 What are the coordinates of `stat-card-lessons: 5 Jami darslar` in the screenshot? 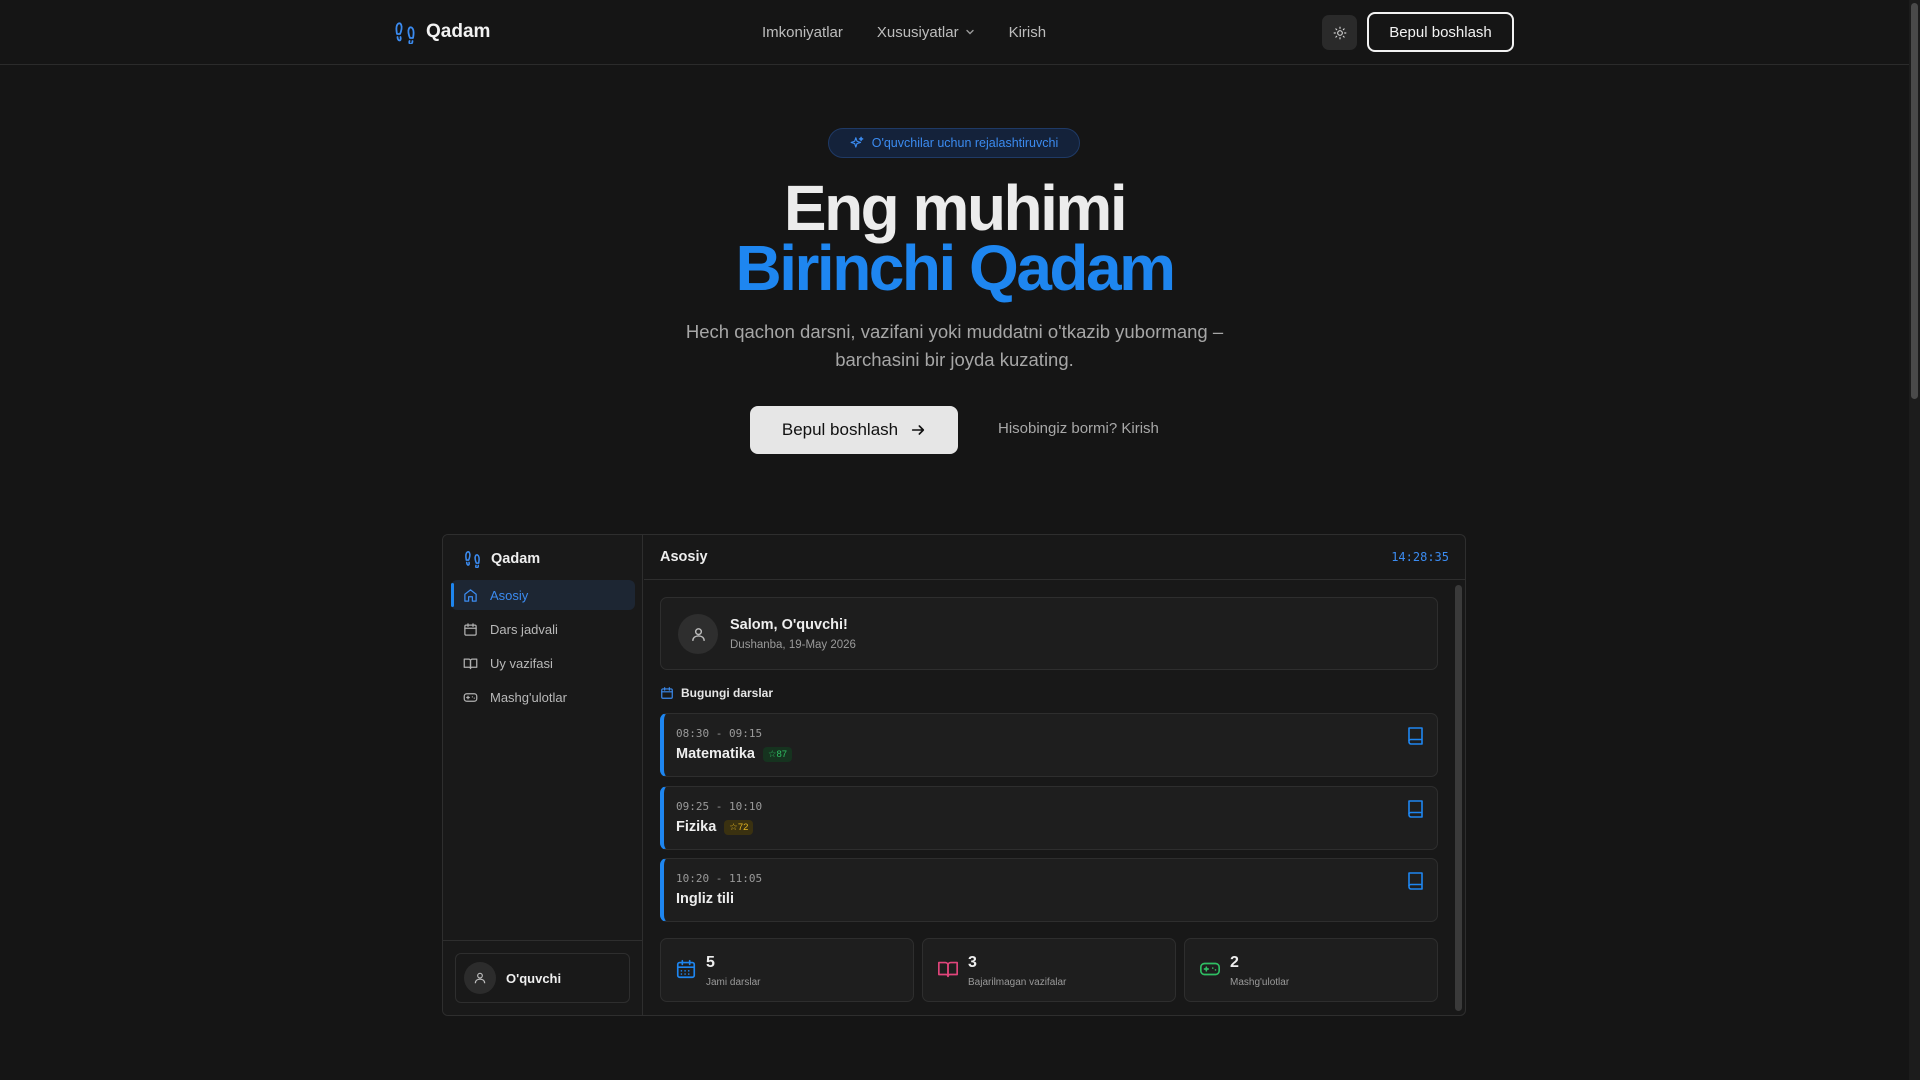 It's located at (787, 970).